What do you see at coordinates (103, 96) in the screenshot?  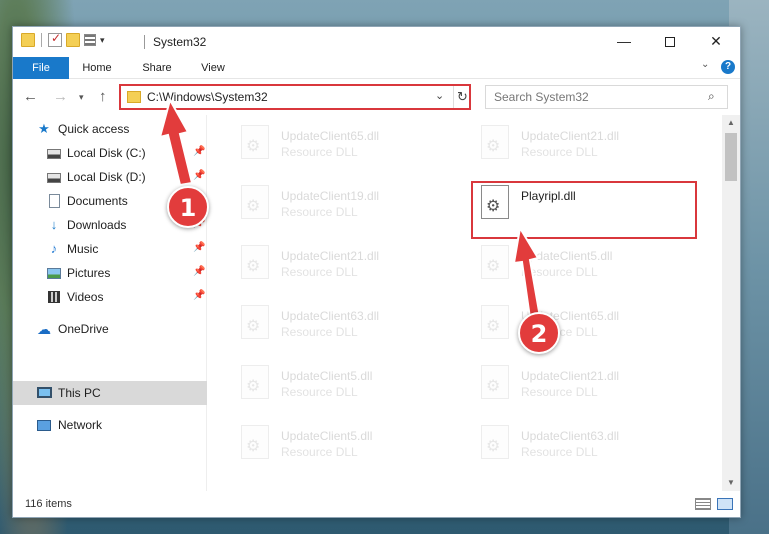 I see `up-arrow-icon: ↑` at bounding box center [103, 96].